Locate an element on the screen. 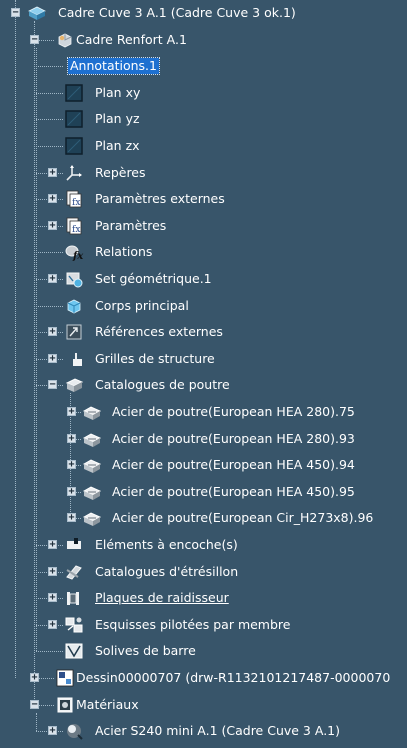 Image resolution: width=407 pixels, height=748 pixels. tree-node-acier-de-poutre-european-hea-280-93: + Acier de poutre(European HEA 280).93 is located at coordinates (203, 439).